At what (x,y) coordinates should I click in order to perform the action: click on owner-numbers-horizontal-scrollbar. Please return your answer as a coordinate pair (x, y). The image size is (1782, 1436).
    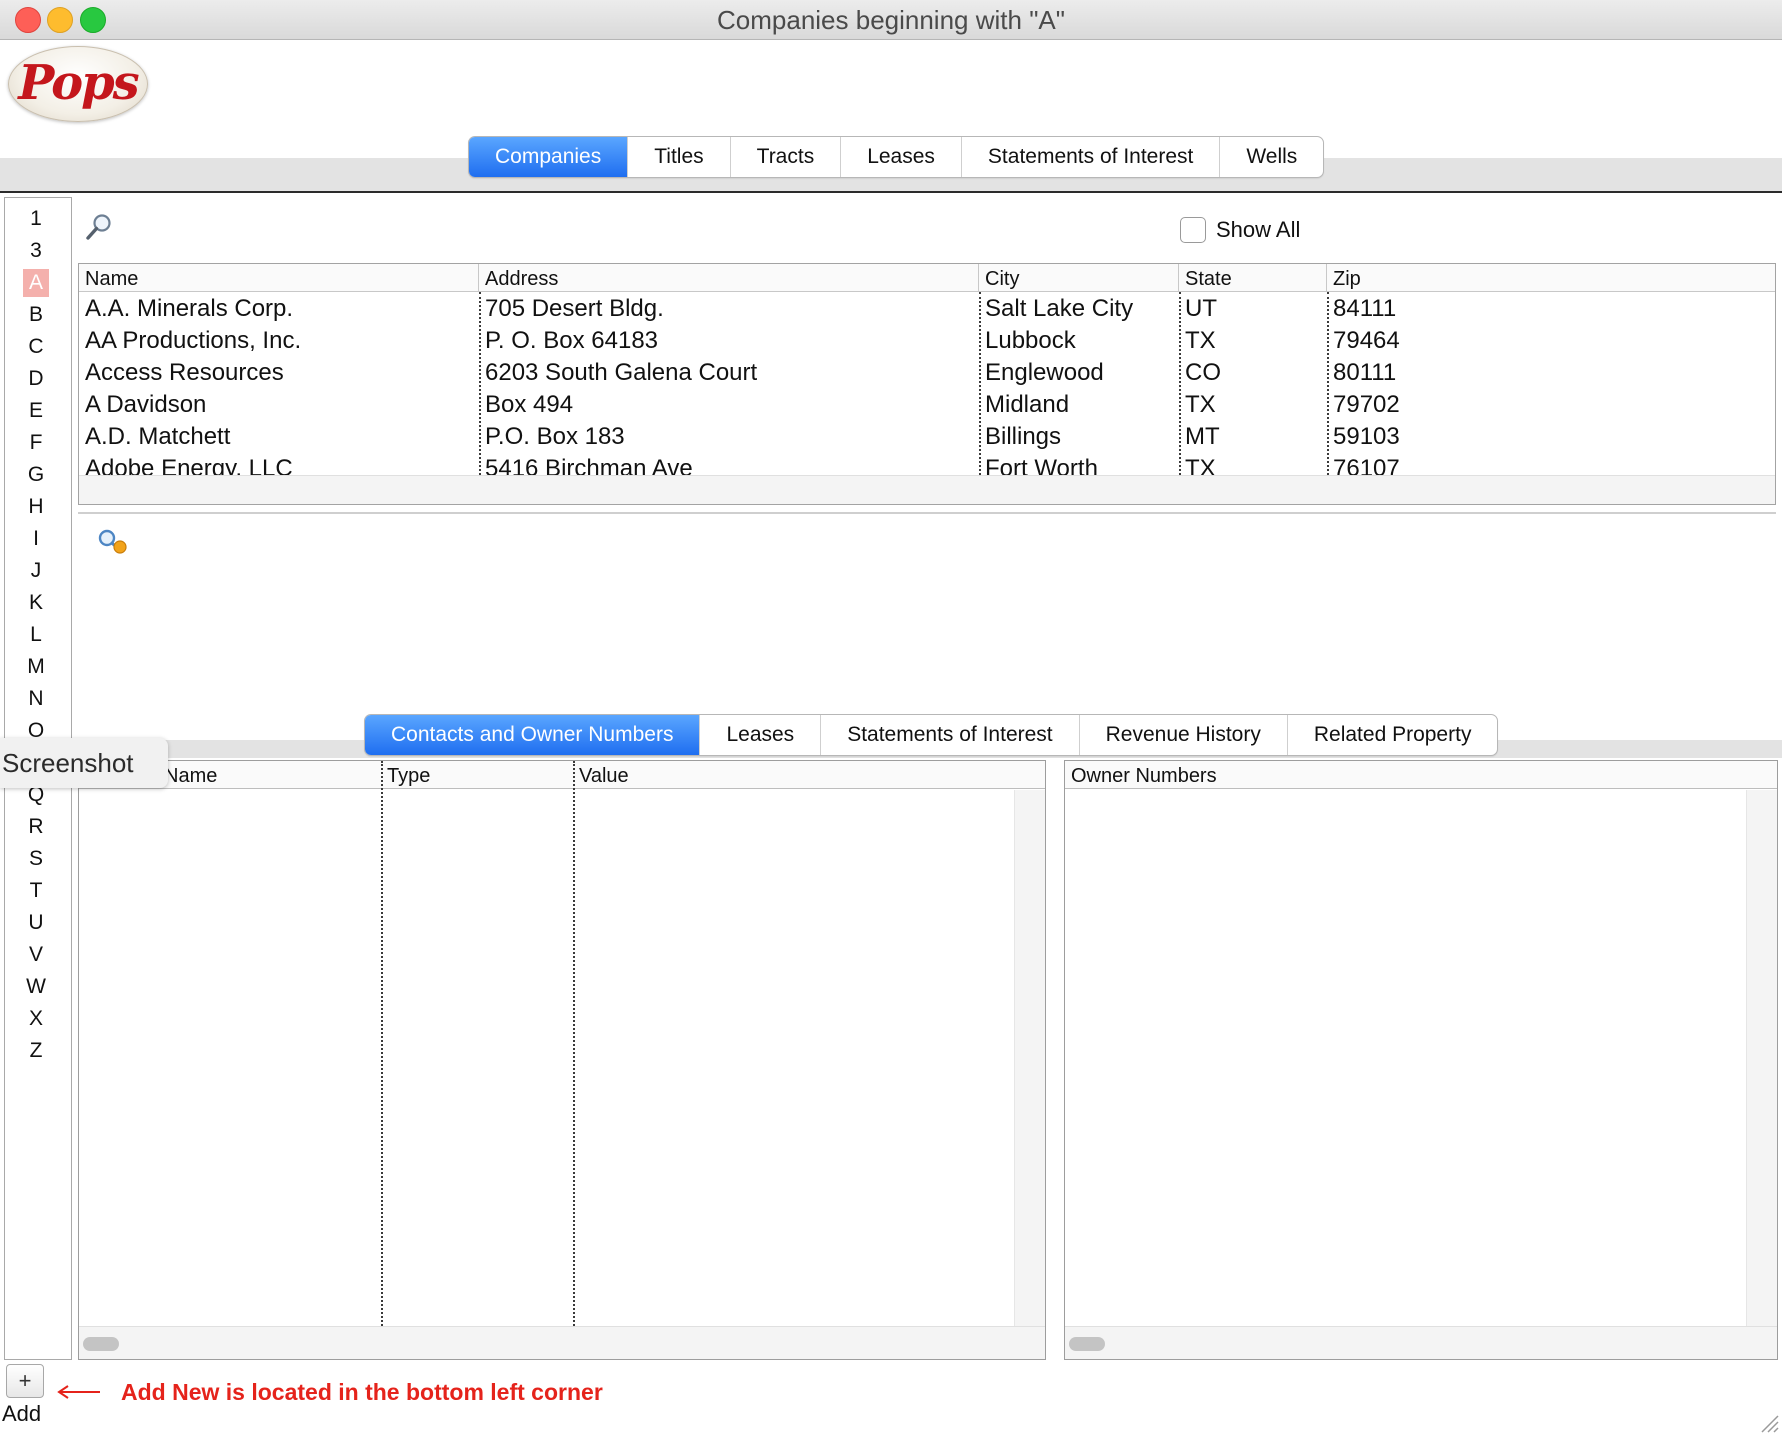
    Looking at the image, I should click on (1421, 1342).